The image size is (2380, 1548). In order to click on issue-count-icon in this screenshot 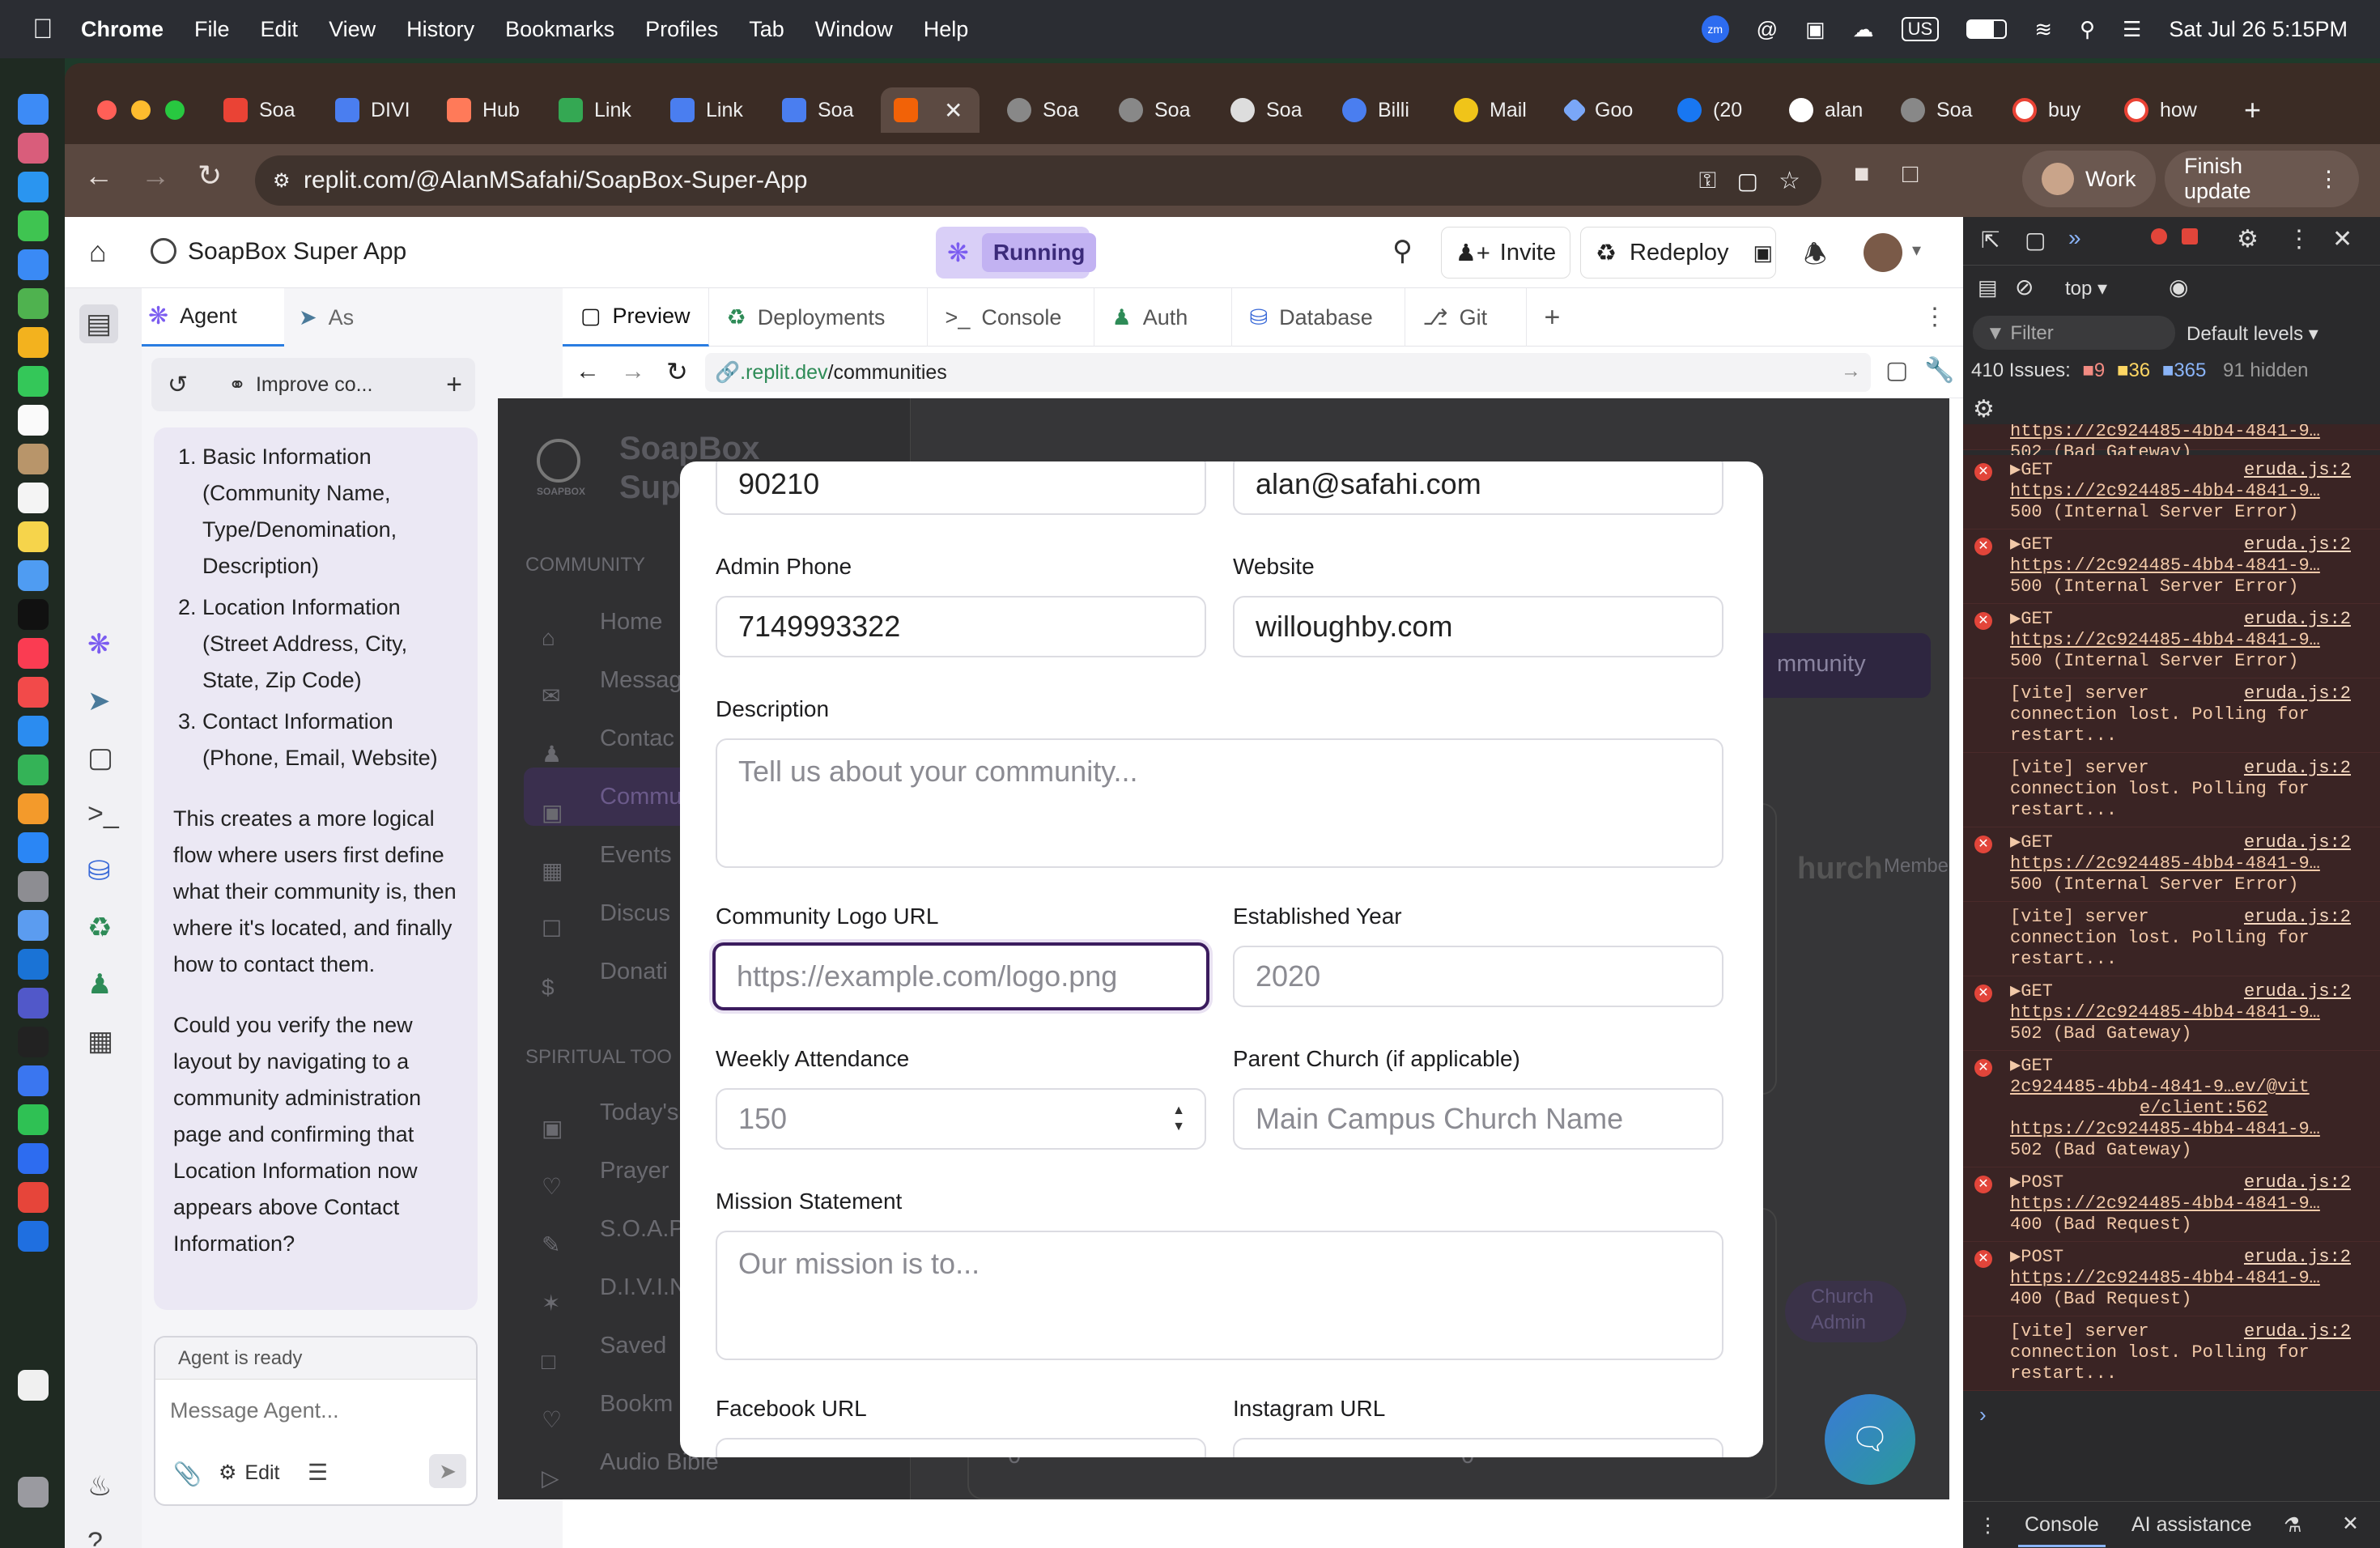, I will do `click(2190, 237)`.